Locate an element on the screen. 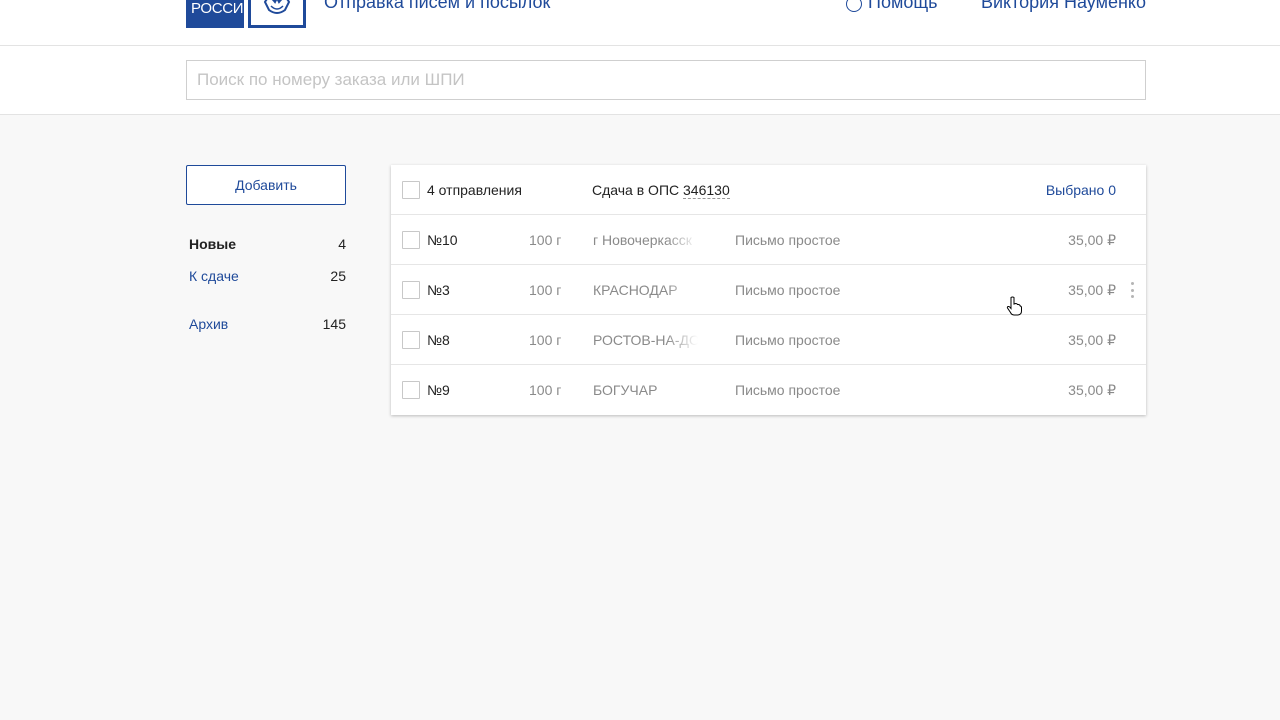  select-all-checkbox is located at coordinates (411, 190).